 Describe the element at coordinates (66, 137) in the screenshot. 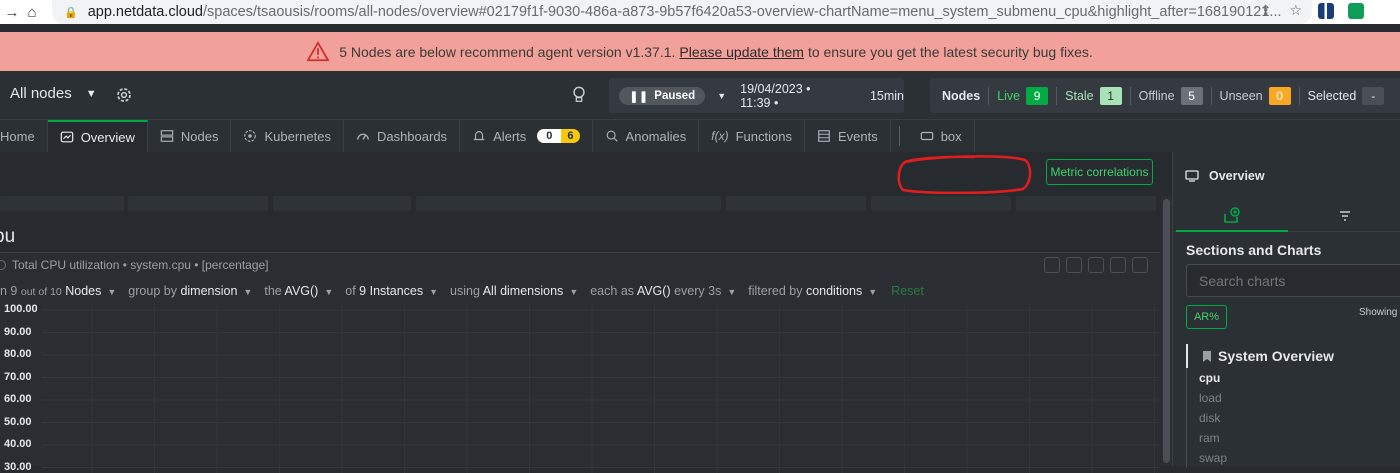

I see `overview-icon` at that location.